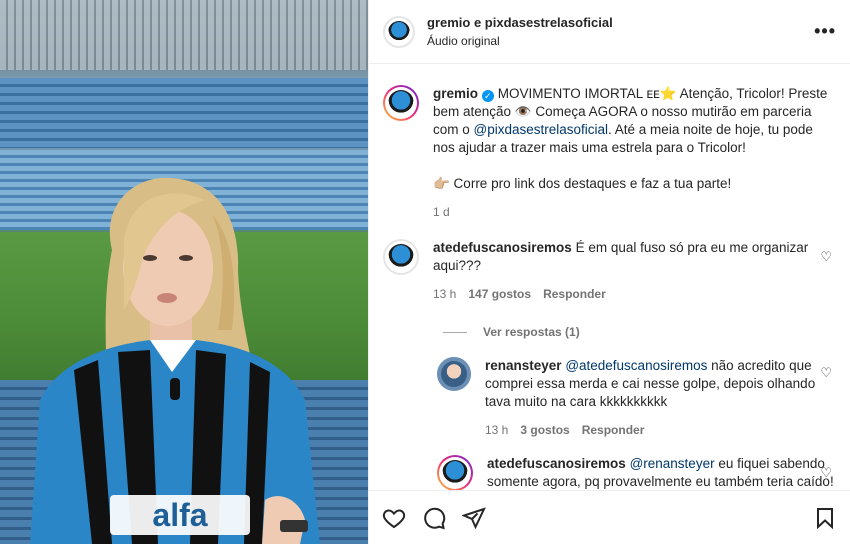  I want to click on bookmark-icon, so click(825, 518).